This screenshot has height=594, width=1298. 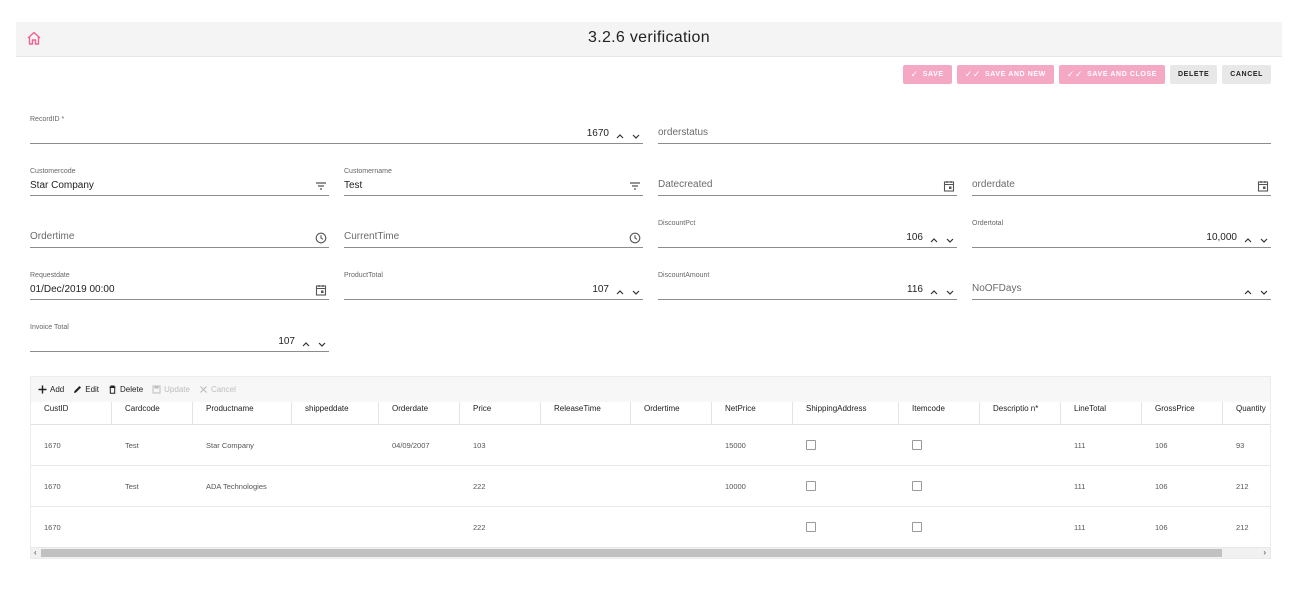 I want to click on ordertotal-label: Ordertotal, so click(x=988, y=223).